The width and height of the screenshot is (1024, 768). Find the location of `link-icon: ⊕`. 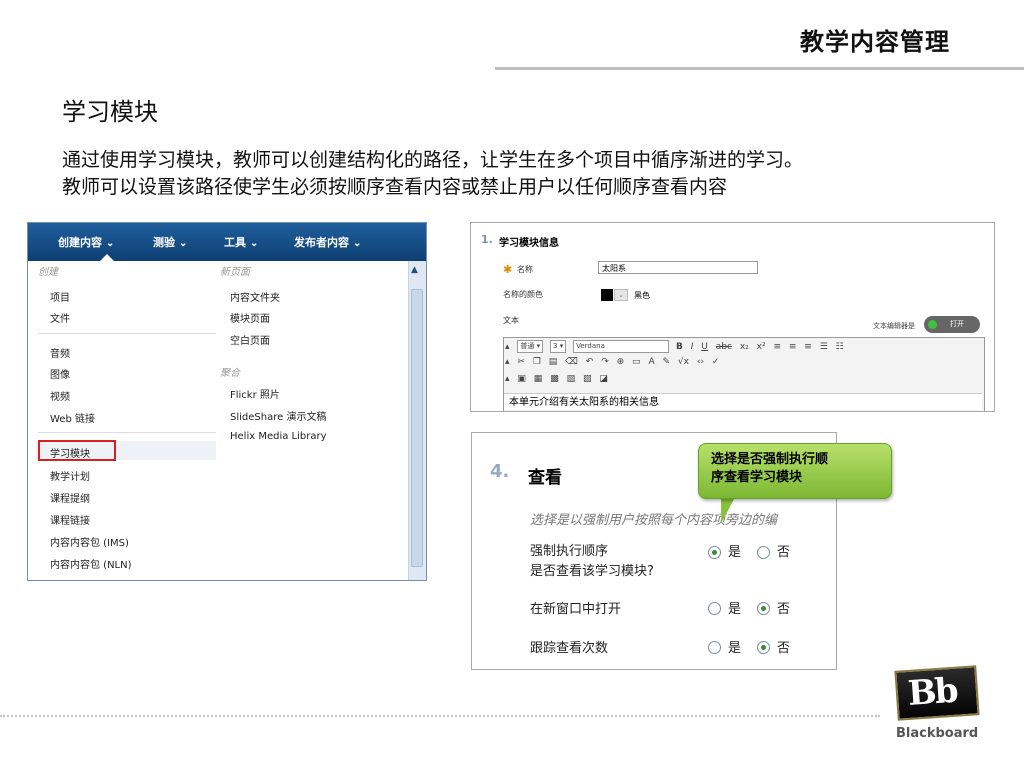

link-icon: ⊕ is located at coordinates (621, 362).